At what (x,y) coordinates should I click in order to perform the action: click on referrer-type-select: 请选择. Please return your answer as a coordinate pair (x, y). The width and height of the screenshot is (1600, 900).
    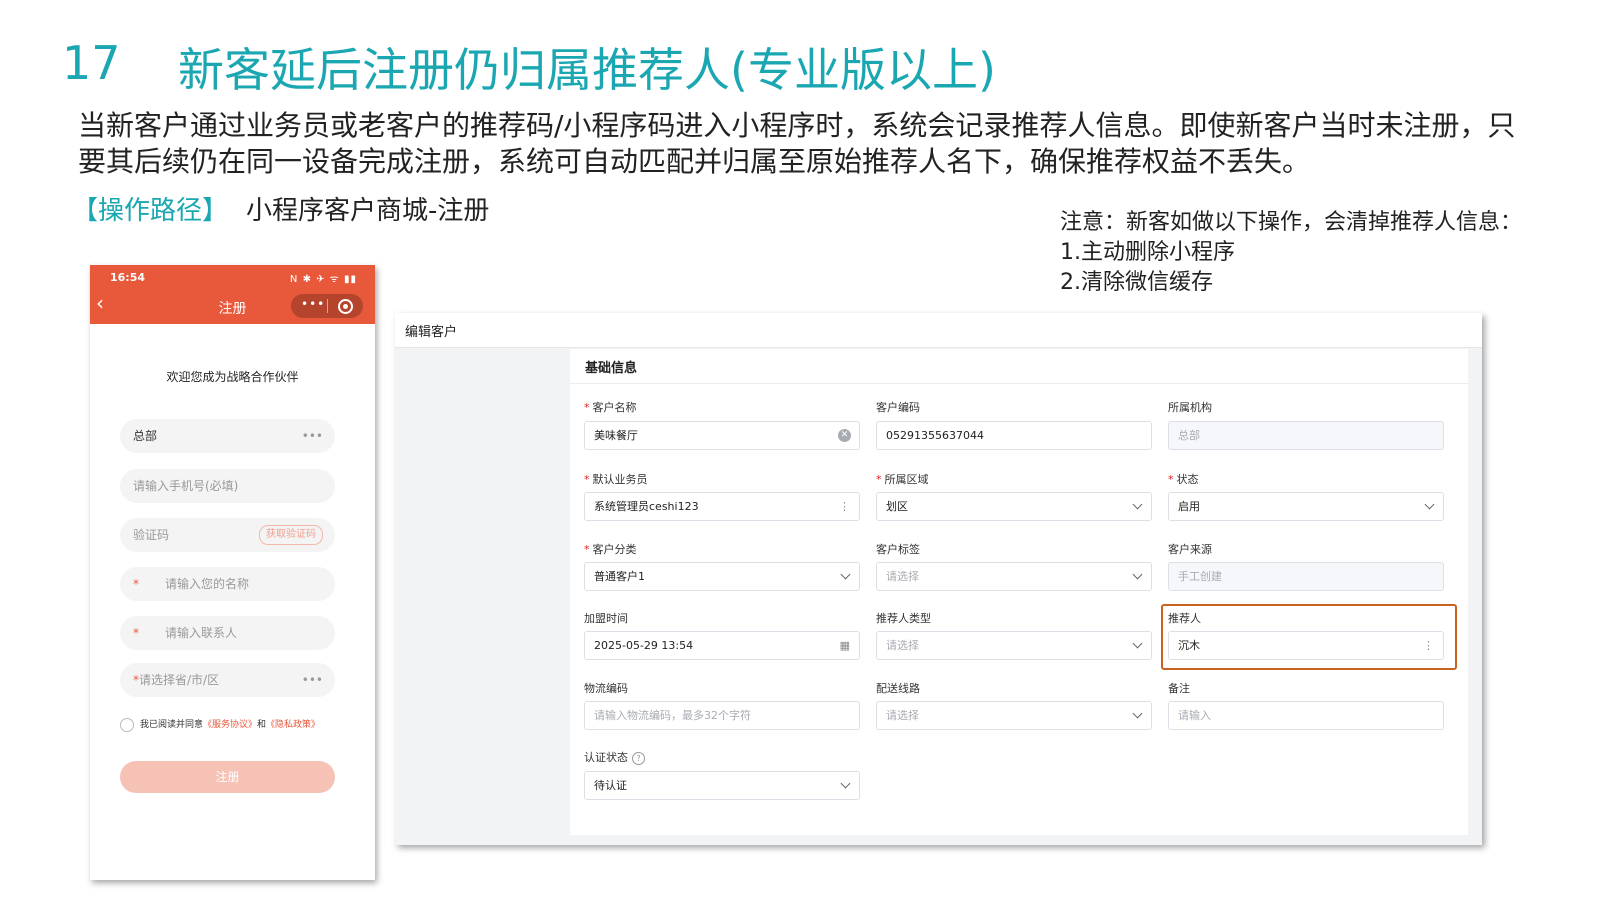
    Looking at the image, I should click on (1014, 645).